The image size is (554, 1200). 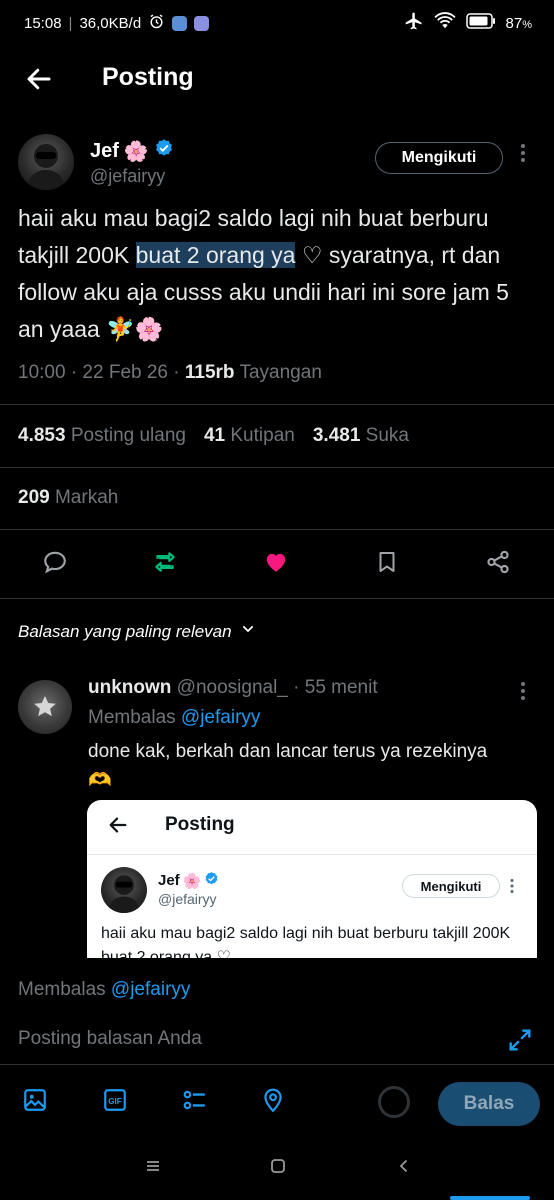 What do you see at coordinates (273, 1100) in the screenshot?
I see `location-icon` at bounding box center [273, 1100].